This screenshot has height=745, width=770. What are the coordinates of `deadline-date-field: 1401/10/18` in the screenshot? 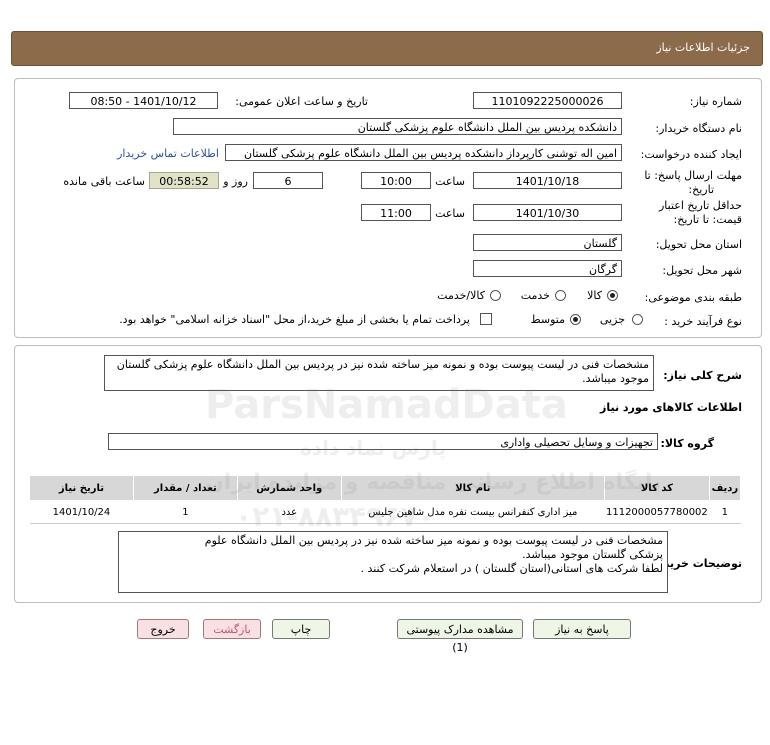 It's located at (547, 180).